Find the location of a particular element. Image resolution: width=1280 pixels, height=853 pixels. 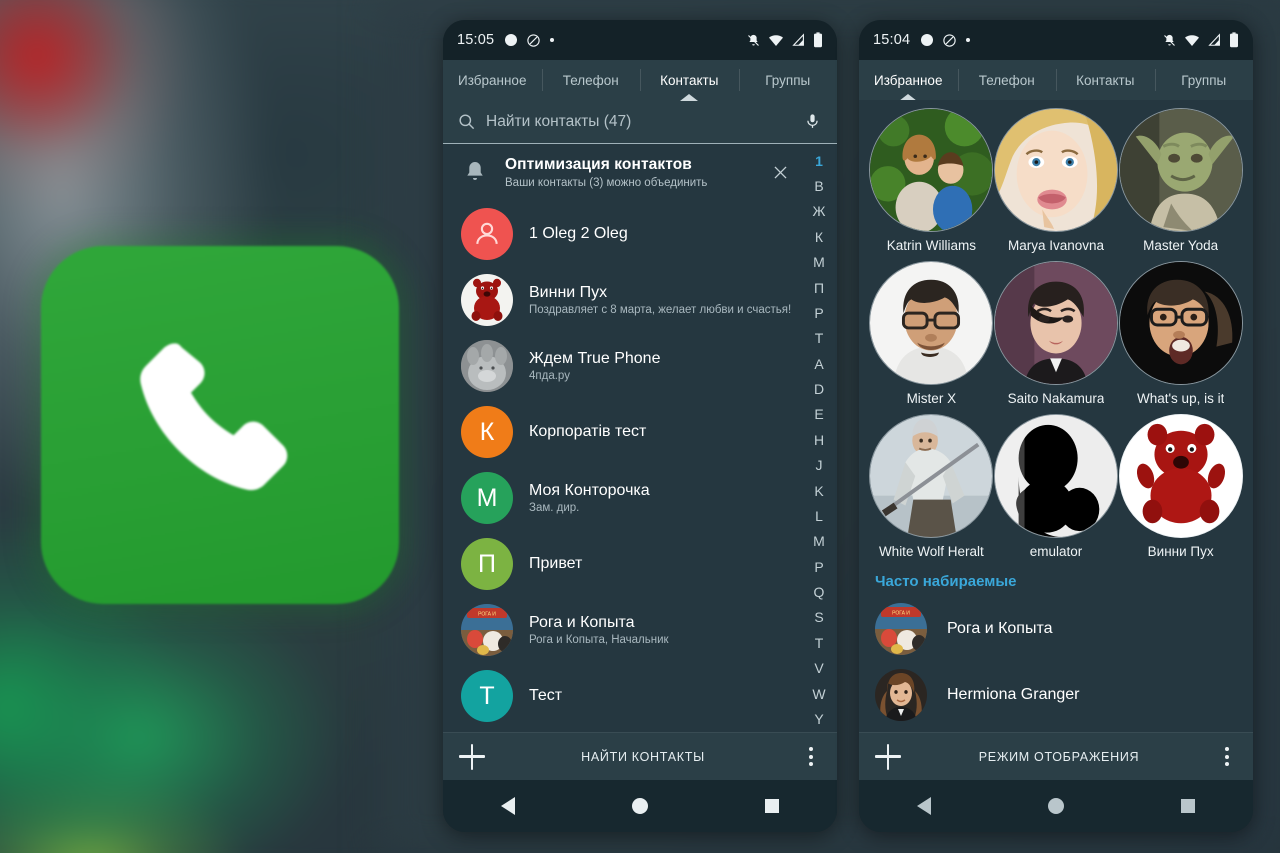

contact-name: 1 Oleg 2 Oleg is located at coordinates (578, 233).